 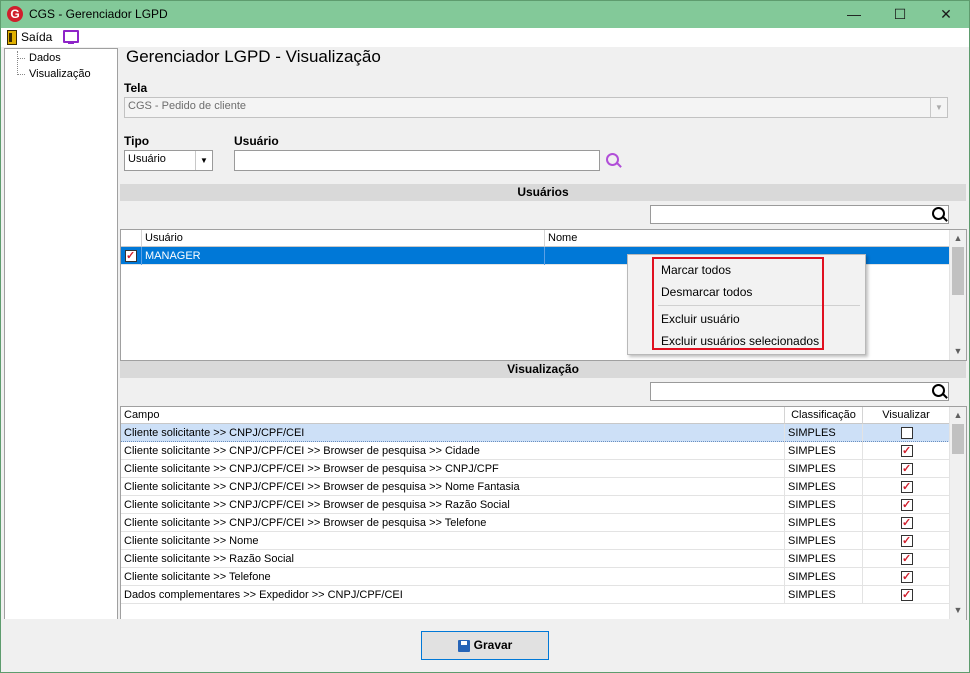 I want to click on view-col-classificacao: Classificação, so click(x=824, y=415).